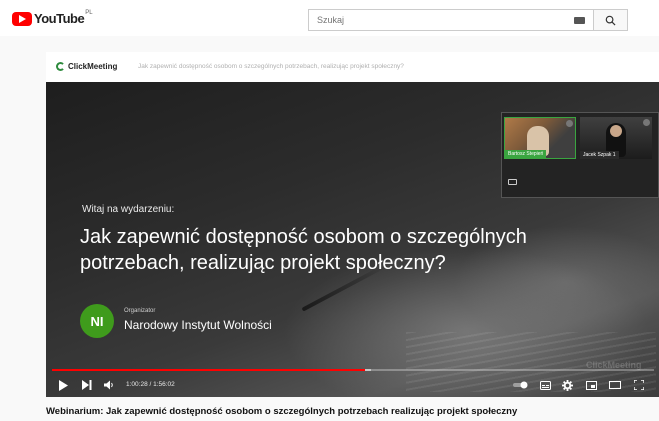  Describe the element at coordinates (198, 325) in the screenshot. I see `organizer-name: Narodowy Instytut Wolności` at that location.